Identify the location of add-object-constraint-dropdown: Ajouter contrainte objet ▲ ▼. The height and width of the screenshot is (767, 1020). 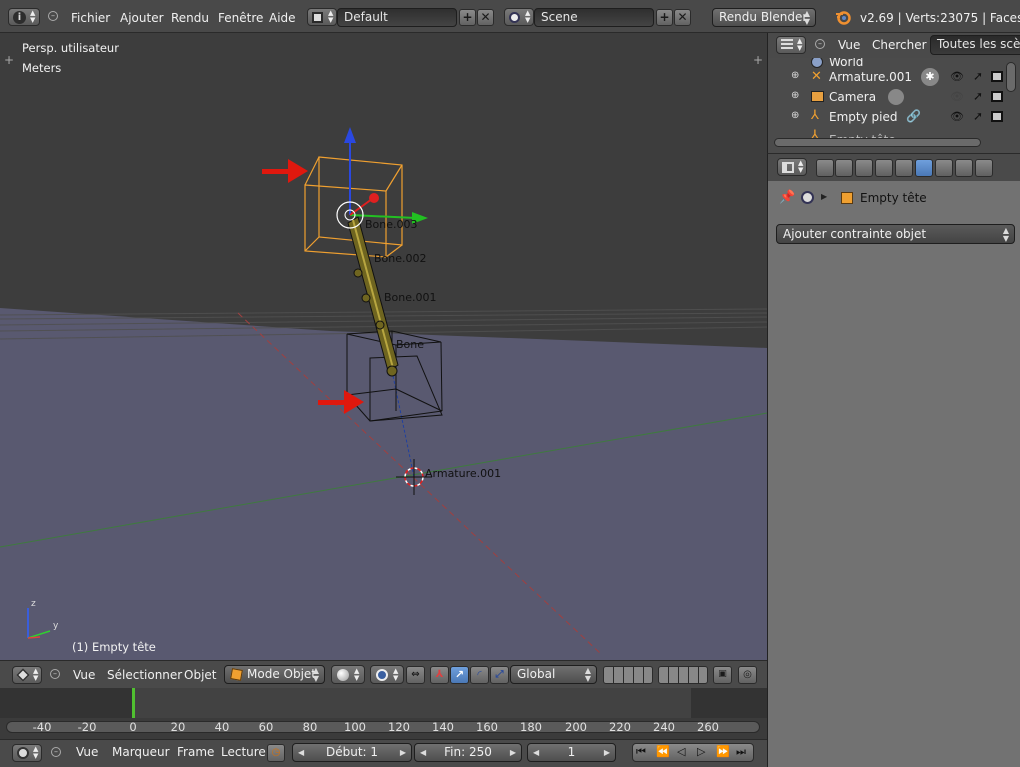
(895, 234).